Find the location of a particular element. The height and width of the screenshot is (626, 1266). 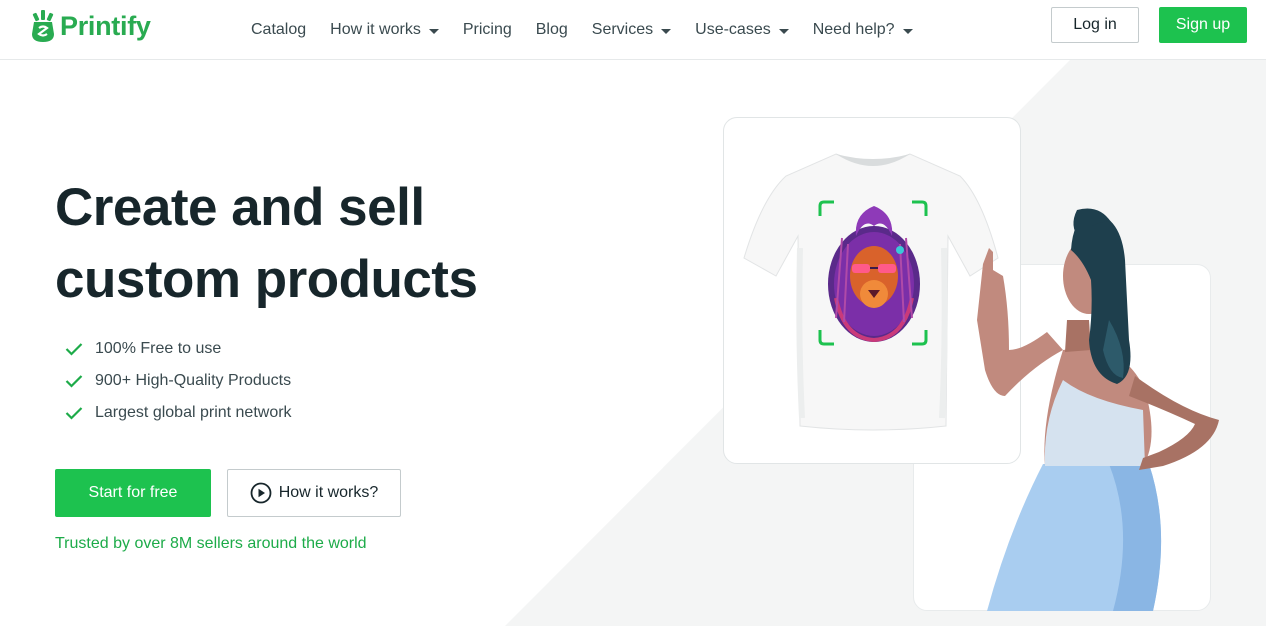

how-it-works-button: How it works? is located at coordinates (314, 493).